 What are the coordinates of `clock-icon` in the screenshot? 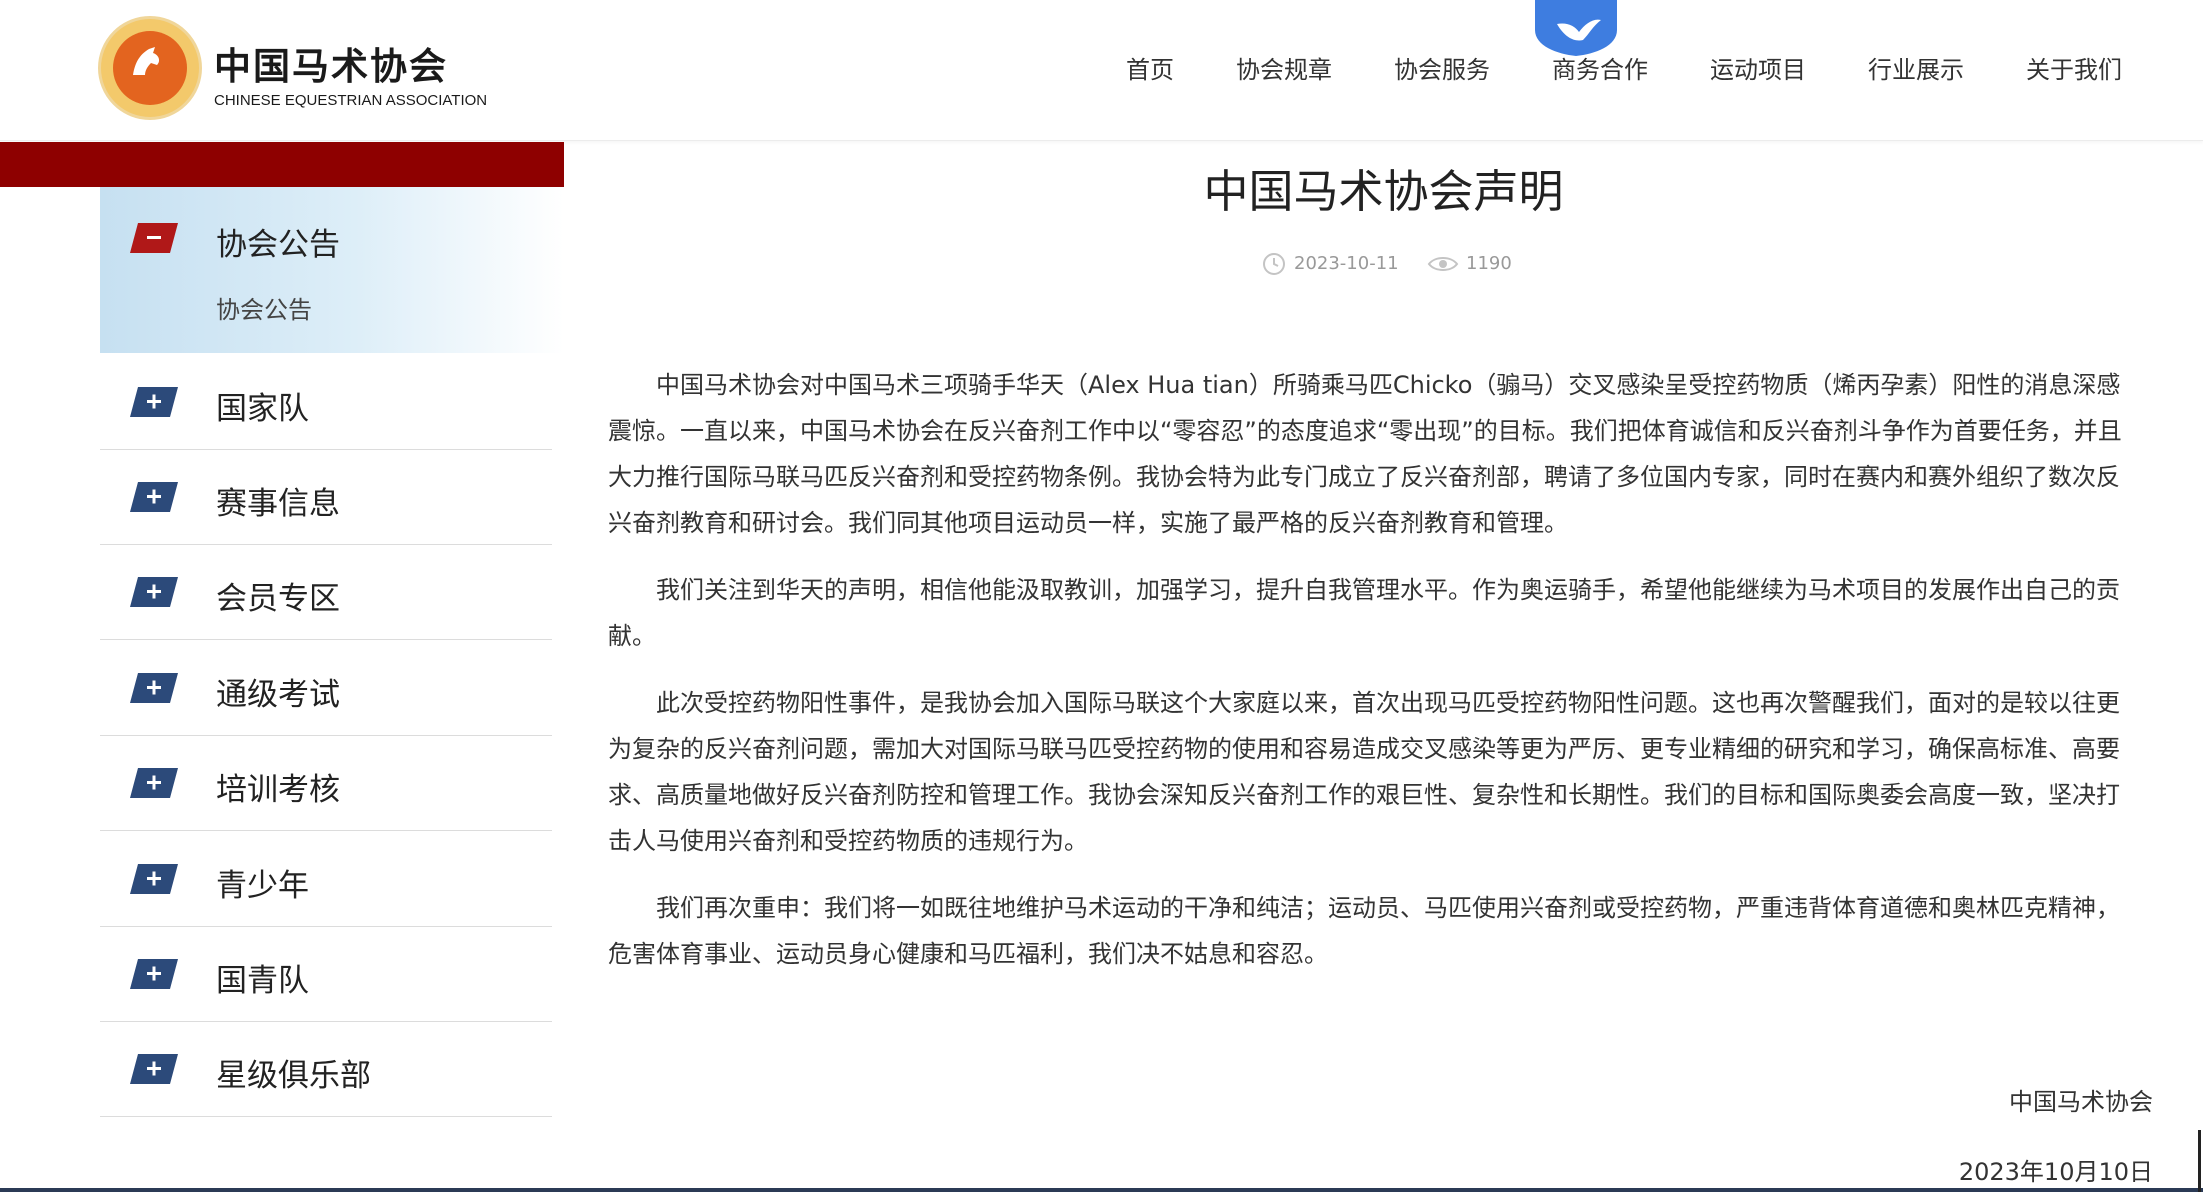 It's located at (1274, 264).